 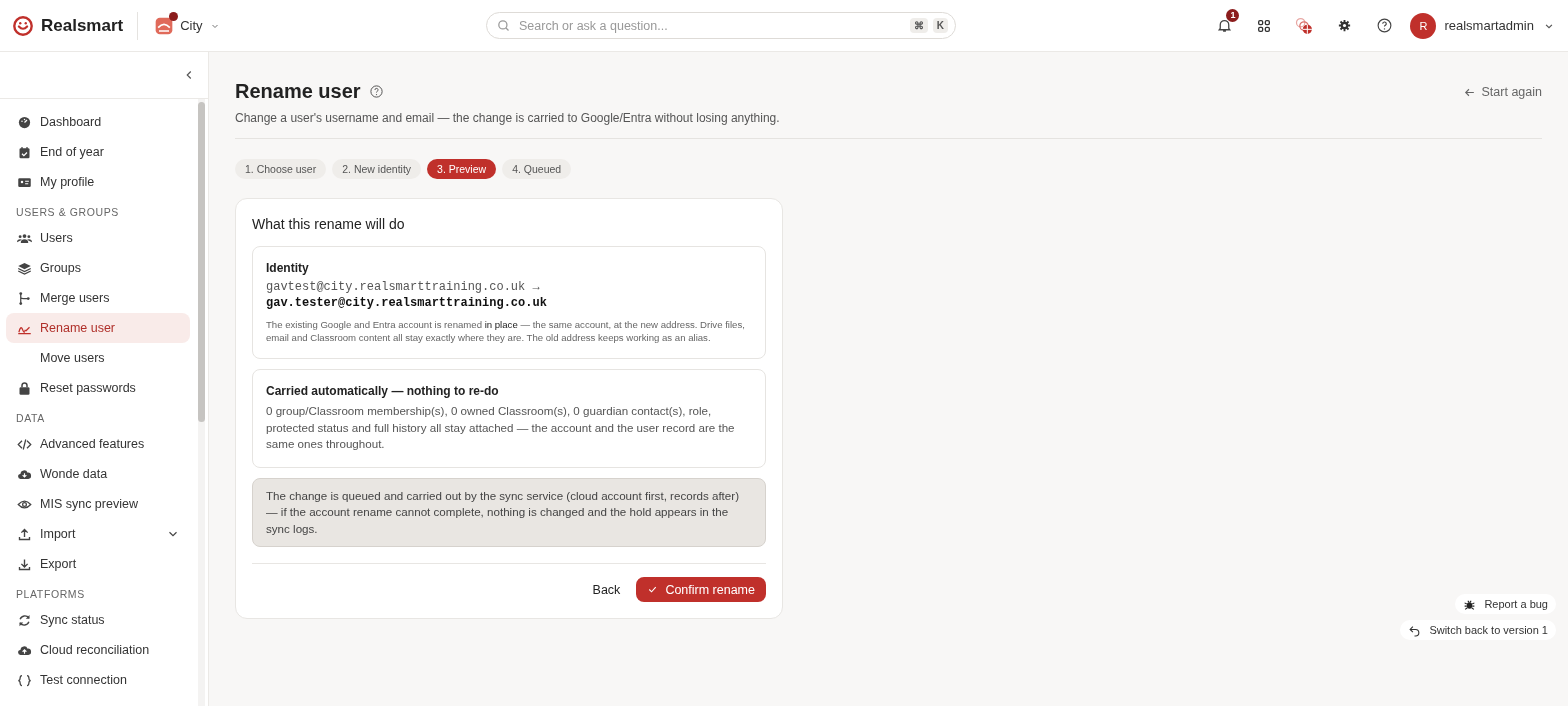 What do you see at coordinates (24, 534) in the screenshot?
I see `upload-icon` at bounding box center [24, 534].